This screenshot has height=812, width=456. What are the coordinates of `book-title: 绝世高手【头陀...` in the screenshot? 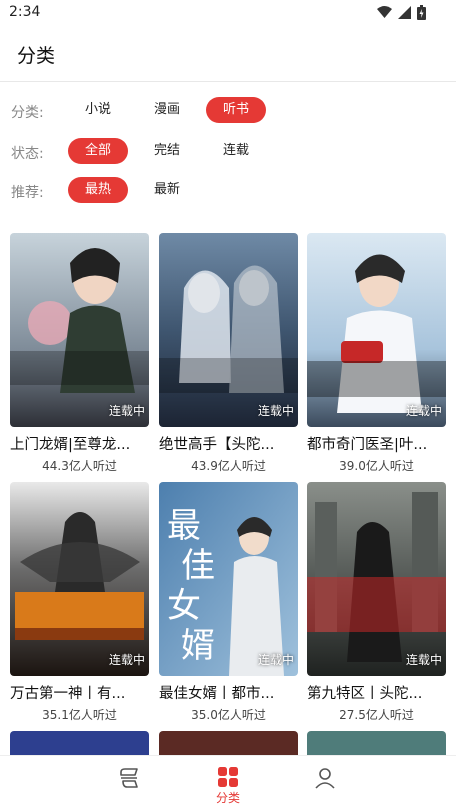 It's located at (228, 443).